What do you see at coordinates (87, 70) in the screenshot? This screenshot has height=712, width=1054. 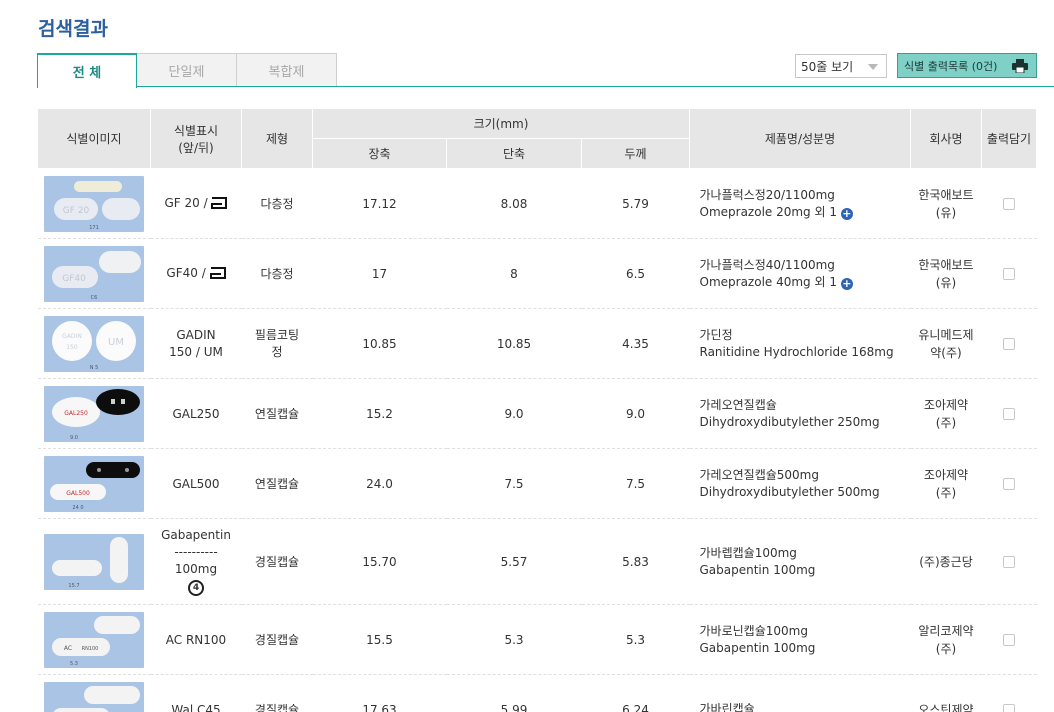 I see `tab-all: 전 체` at bounding box center [87, 70].